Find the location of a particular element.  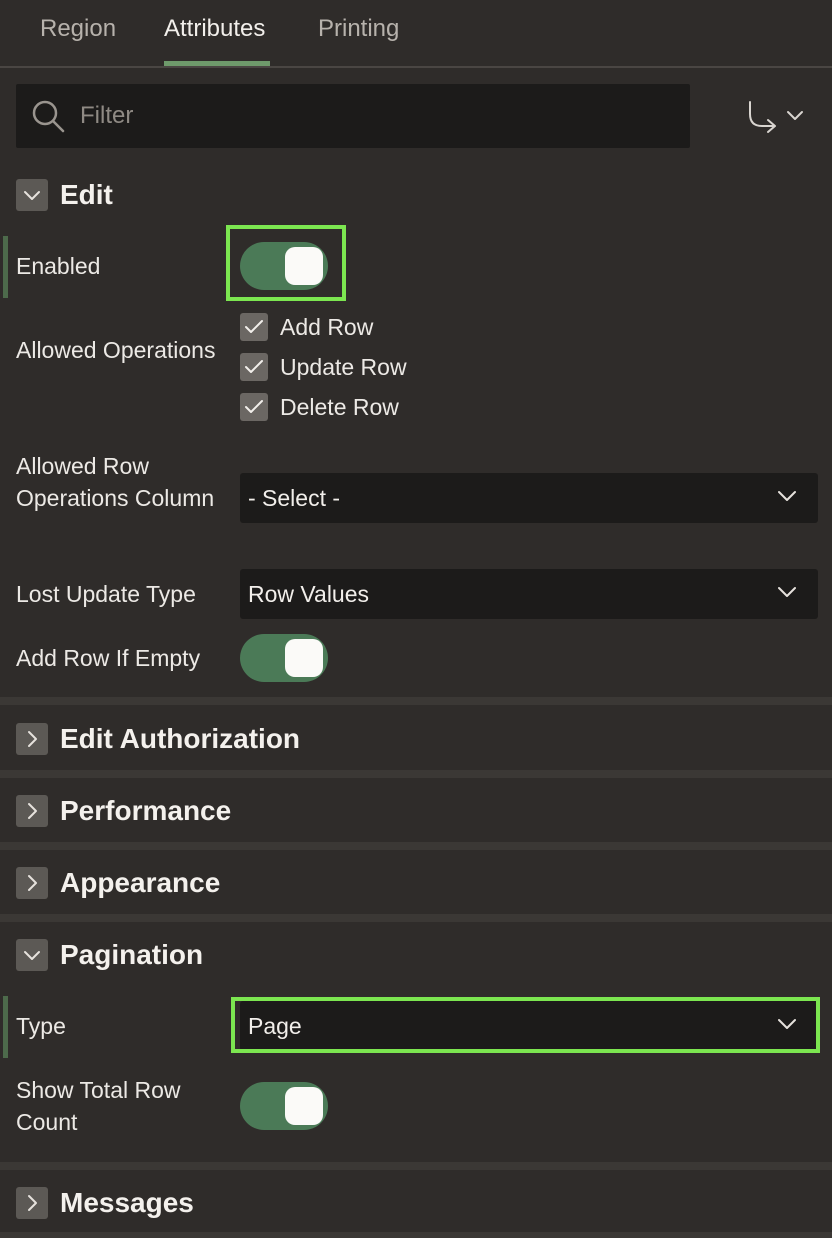

delete-row-checkbox is located at coordinates (254, 407).